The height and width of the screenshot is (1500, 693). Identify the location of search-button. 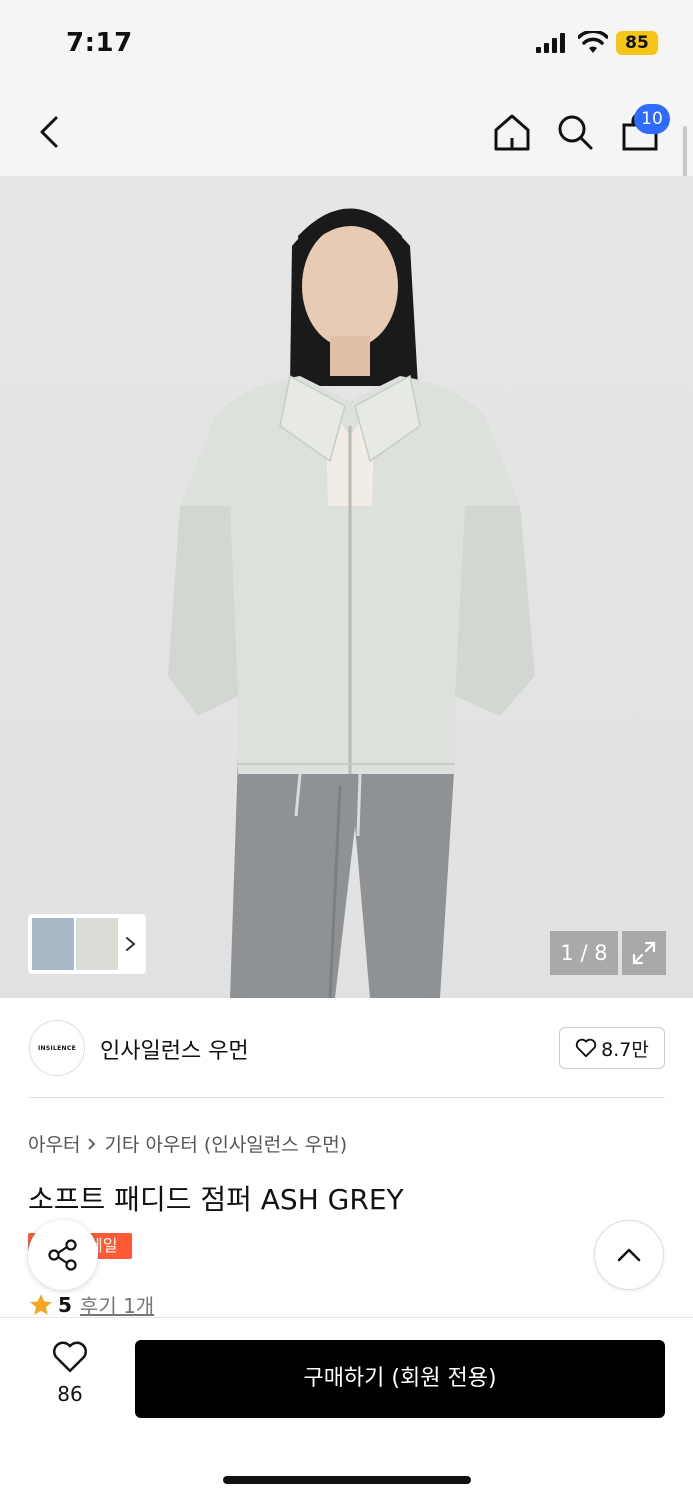
(575, 132).